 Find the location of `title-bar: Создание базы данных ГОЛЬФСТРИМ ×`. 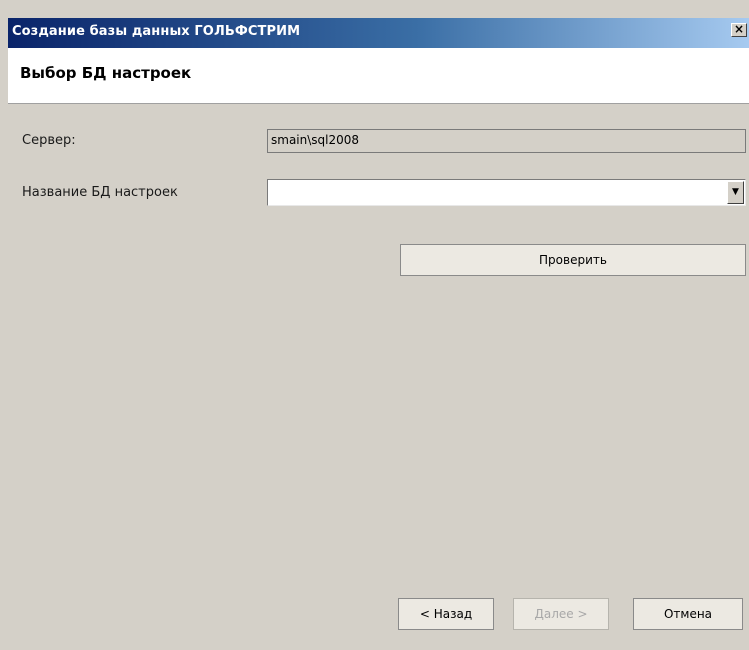

title-bar: Создание базы данных ГОЛЬФСТРИМ × is located at coordinates (378, 33).